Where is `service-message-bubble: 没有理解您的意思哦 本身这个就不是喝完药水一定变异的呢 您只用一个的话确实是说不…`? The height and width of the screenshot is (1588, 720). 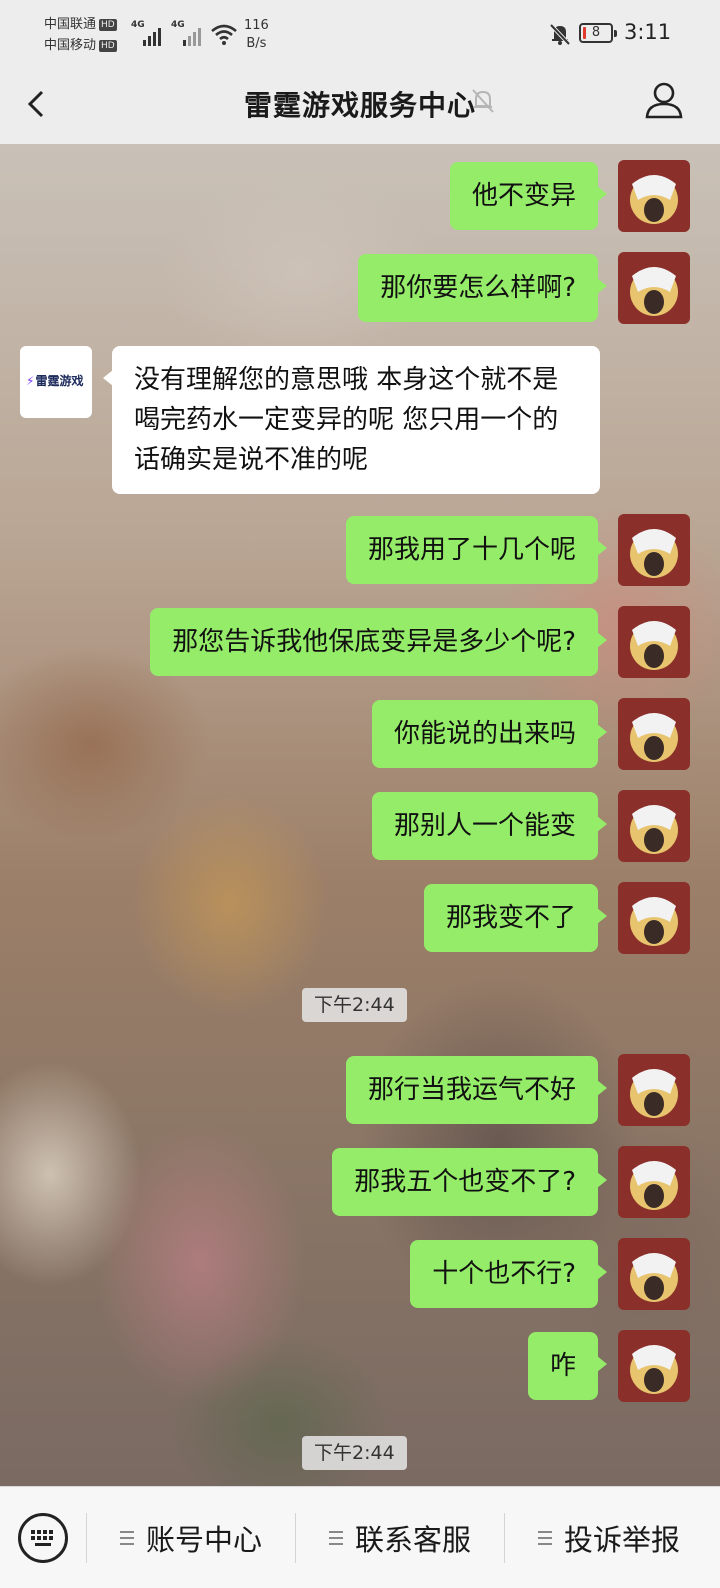
service-message-bubble: 没有理解您的意思哦 本身这个就不是喝完药水一定变异的呢 您只用一个的话确实是说不… is located at coordinates (351, 420).